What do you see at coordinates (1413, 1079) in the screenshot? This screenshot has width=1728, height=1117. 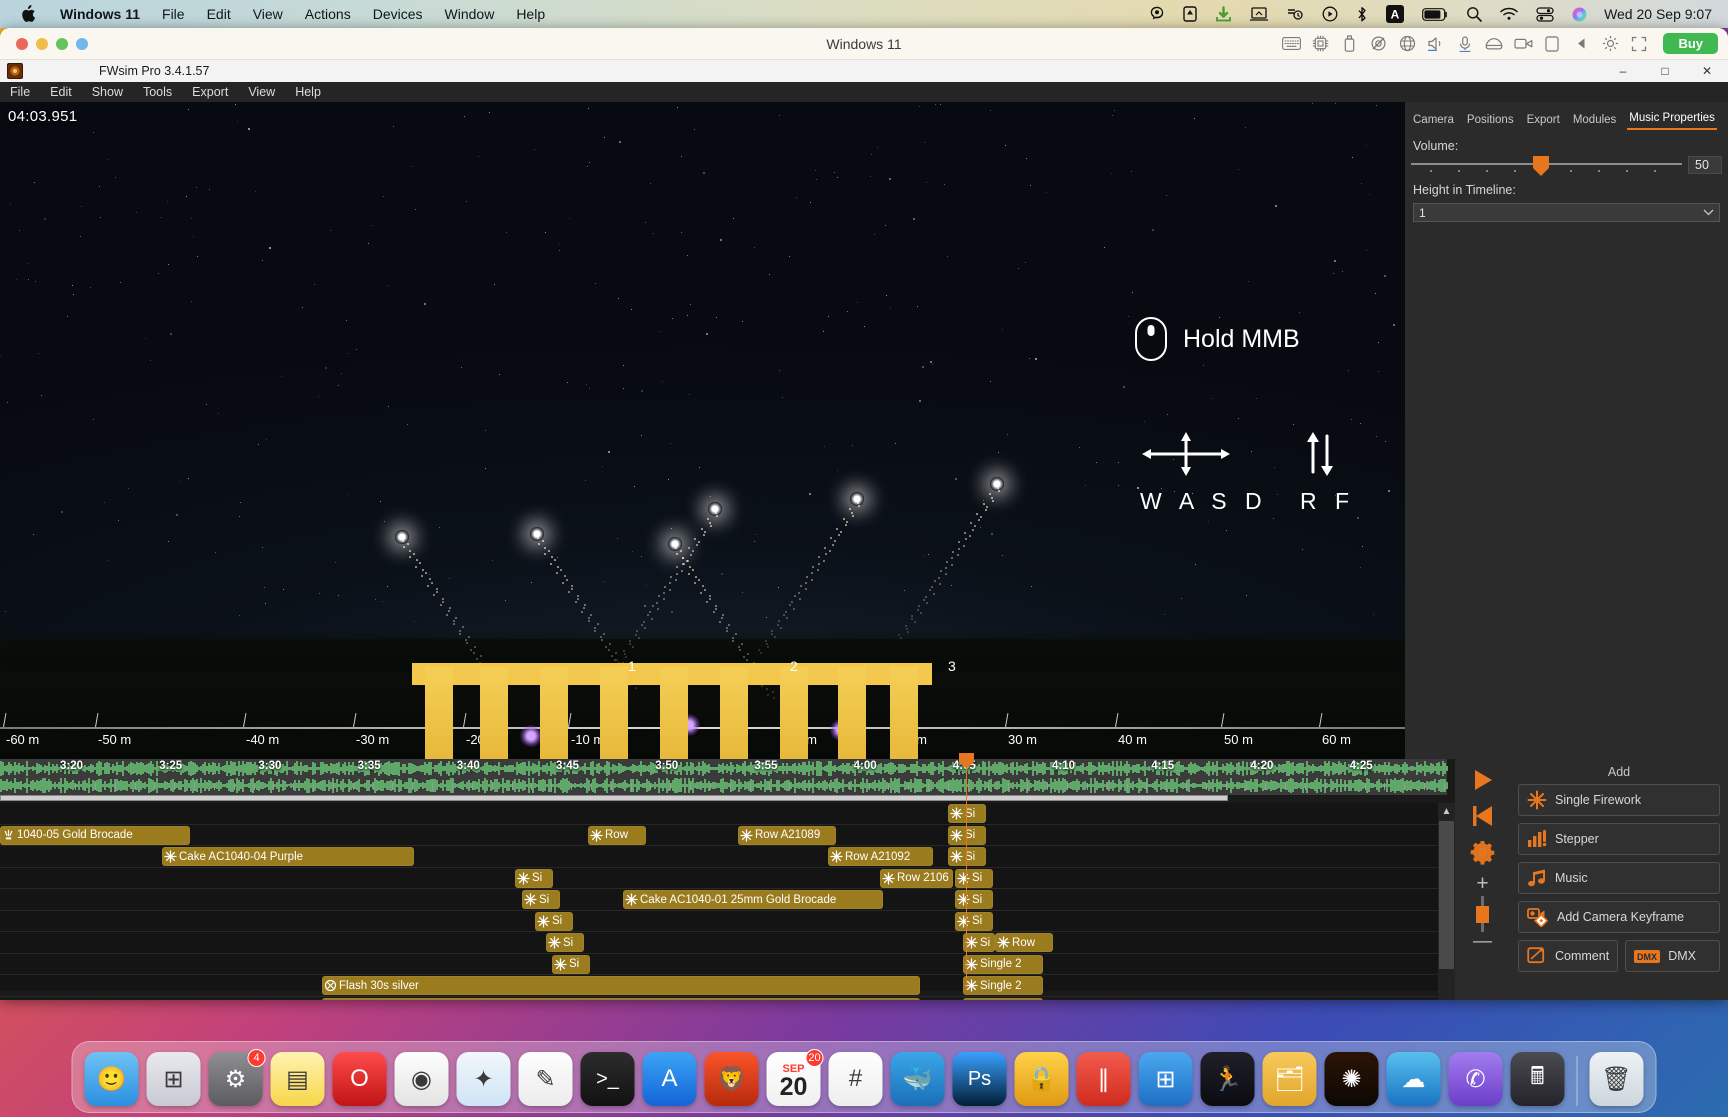 I see `dock-item-weather: ☁` at bounding box center [1413, 1079].